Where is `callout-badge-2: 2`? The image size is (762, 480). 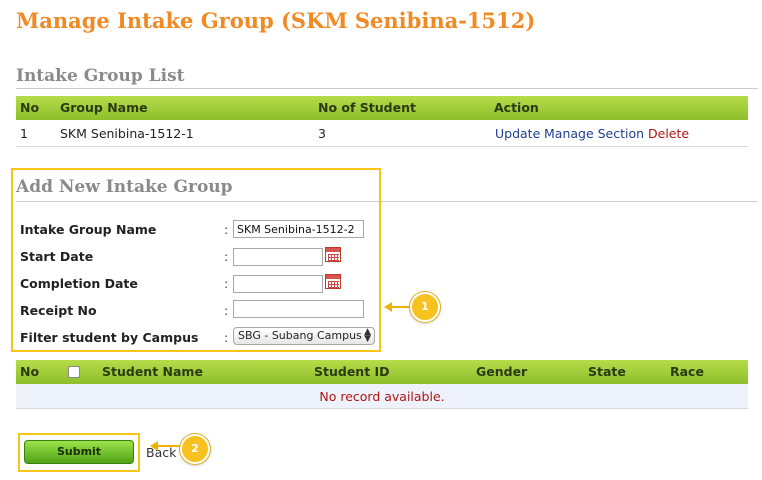
callout-badge-2: 2 is located at coordinates (195, 449).